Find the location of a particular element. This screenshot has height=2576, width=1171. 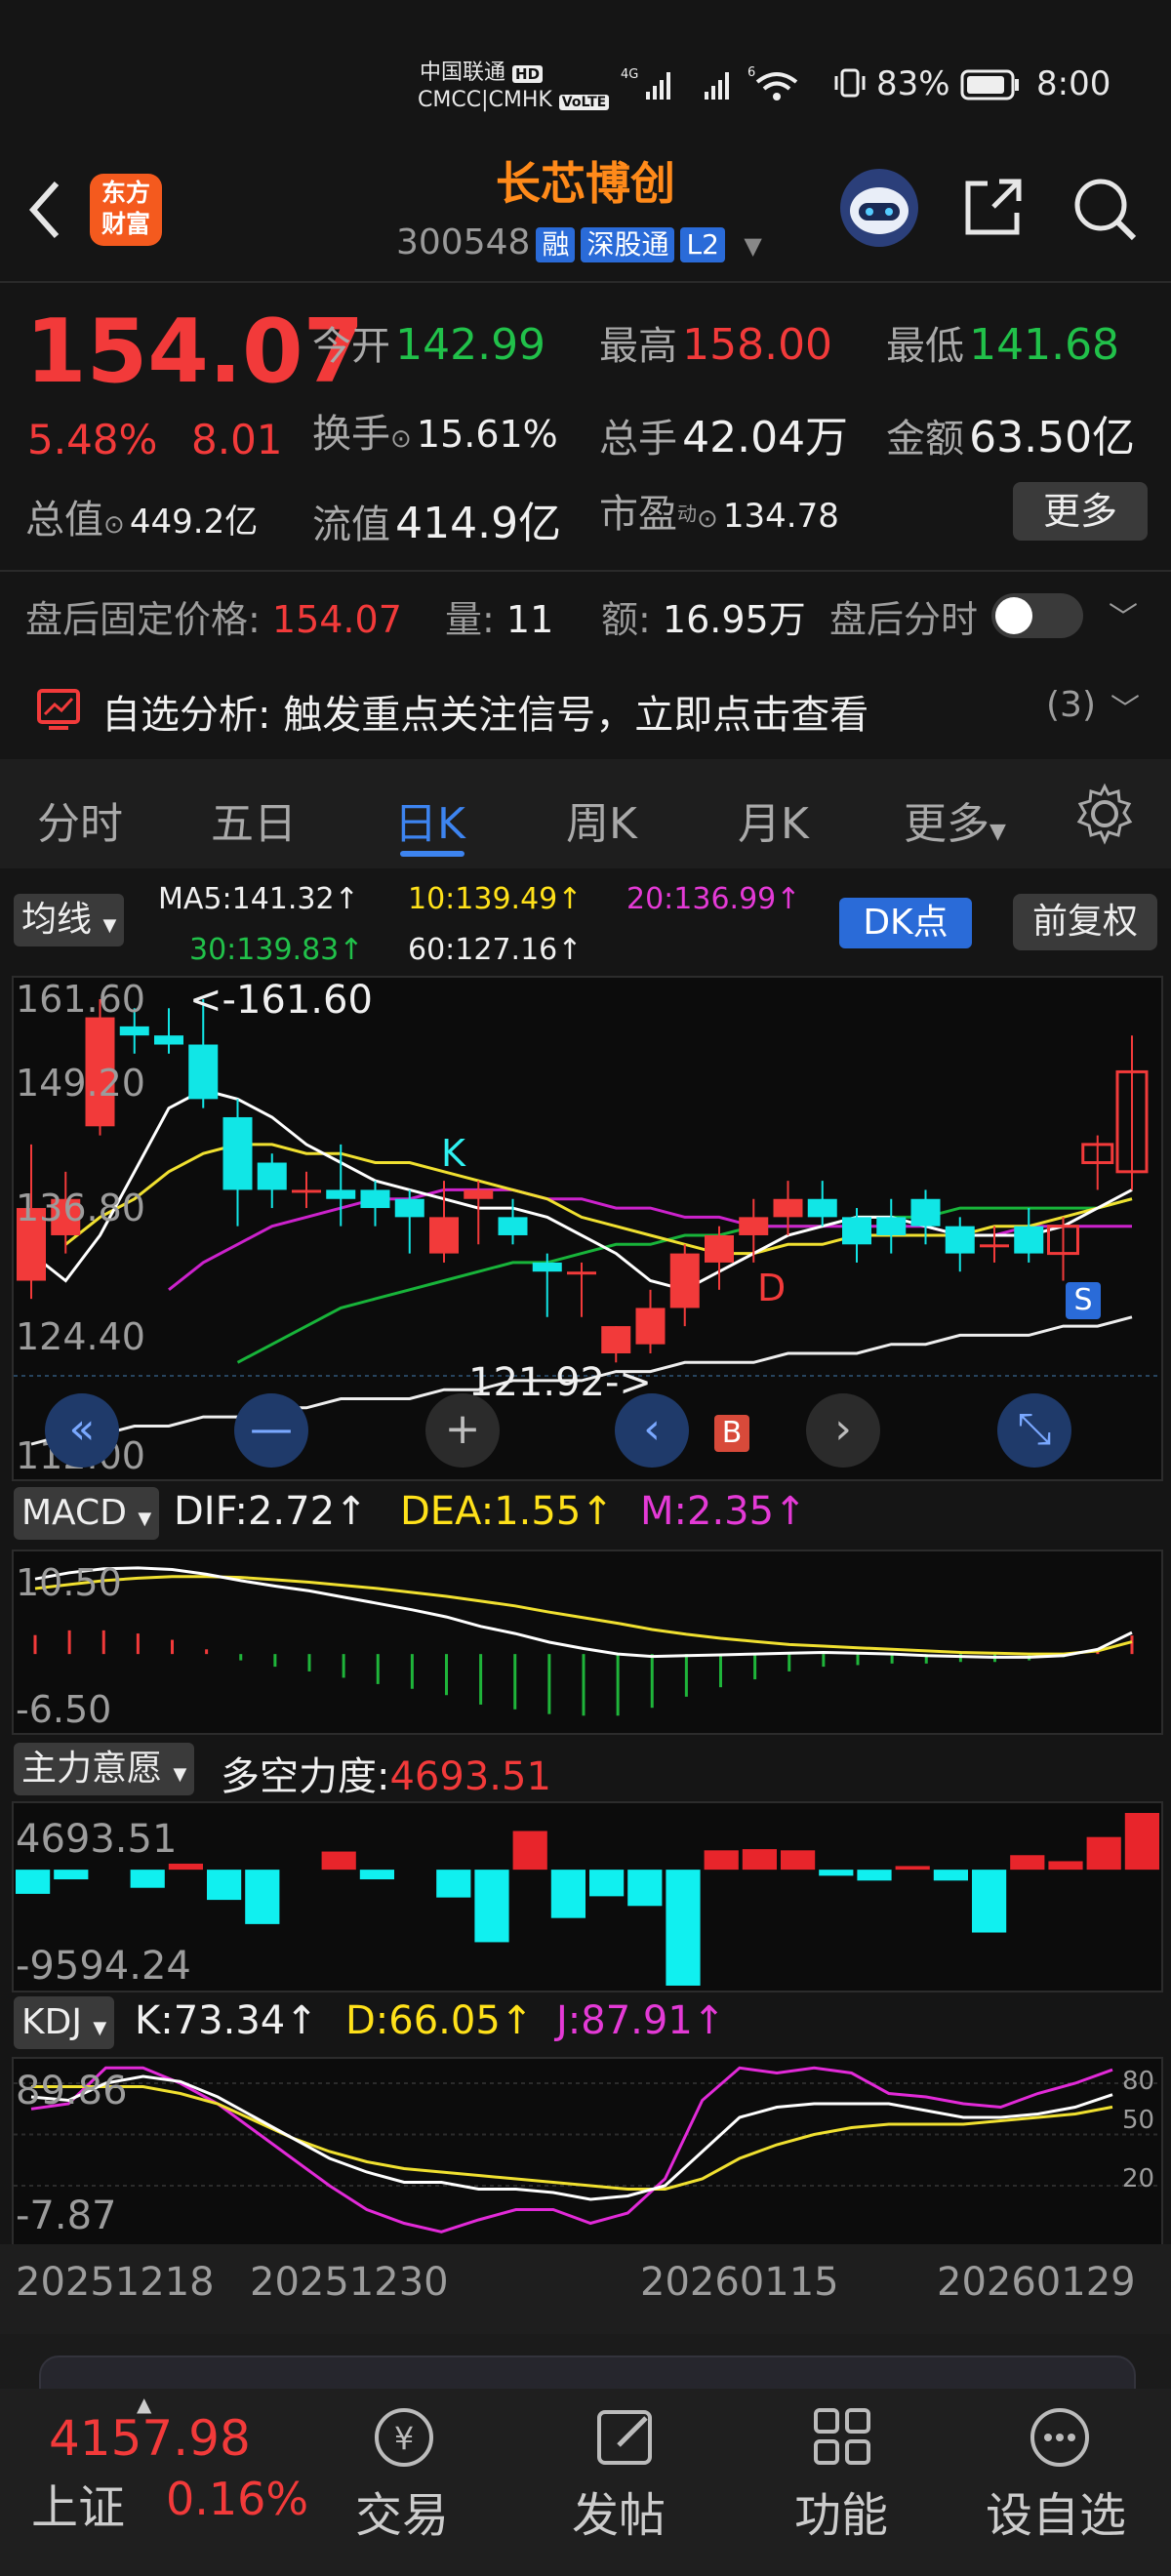

macd-selector: MACD ▼ is located at coordinates (87, 1513).